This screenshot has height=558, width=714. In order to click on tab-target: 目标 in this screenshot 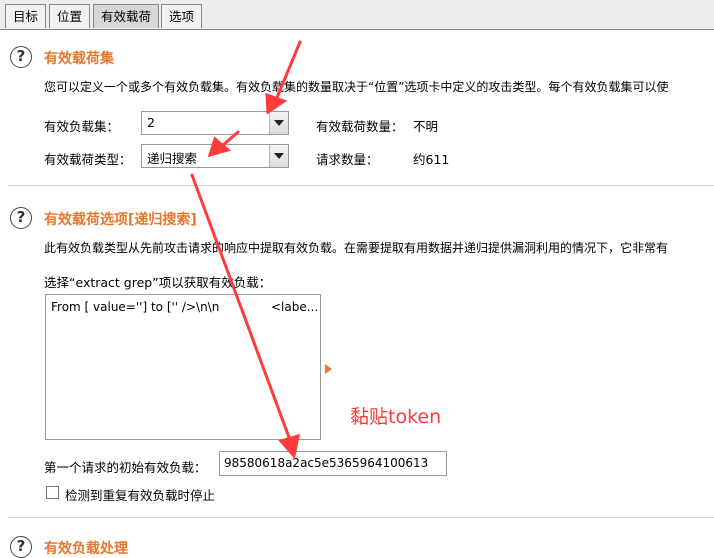, I will do `click(26, 16)`.